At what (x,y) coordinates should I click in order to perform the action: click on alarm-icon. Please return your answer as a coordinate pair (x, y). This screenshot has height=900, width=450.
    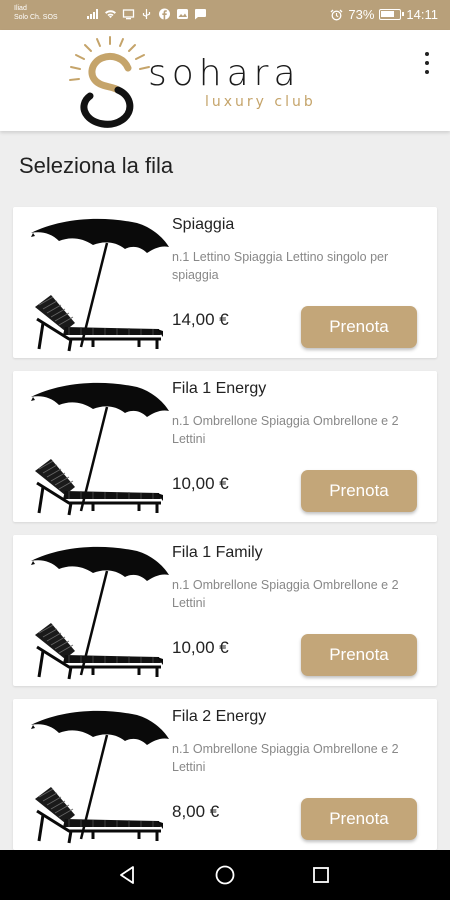
    Looking at the image, I should click on (336, 14).